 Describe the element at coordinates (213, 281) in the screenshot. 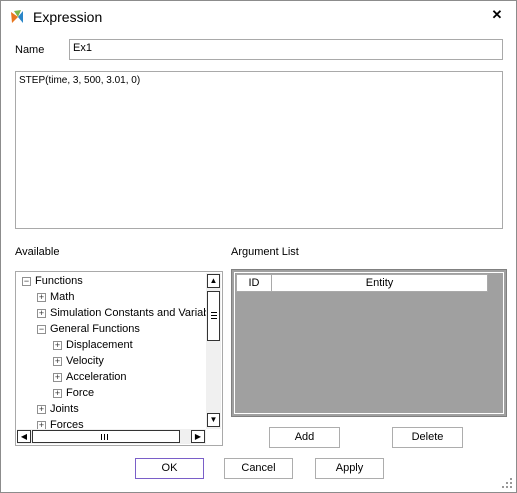

I see `scroll-up-arrow-icon: ▲` at that location.